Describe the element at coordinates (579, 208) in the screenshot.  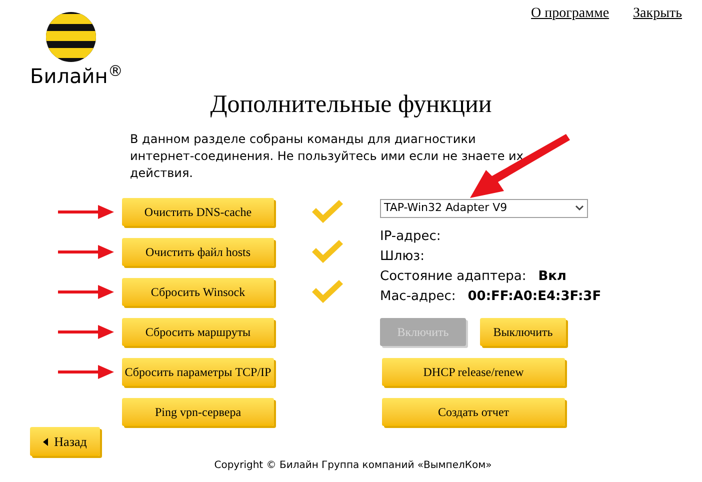
I see `chevron-down-icon` at that location.